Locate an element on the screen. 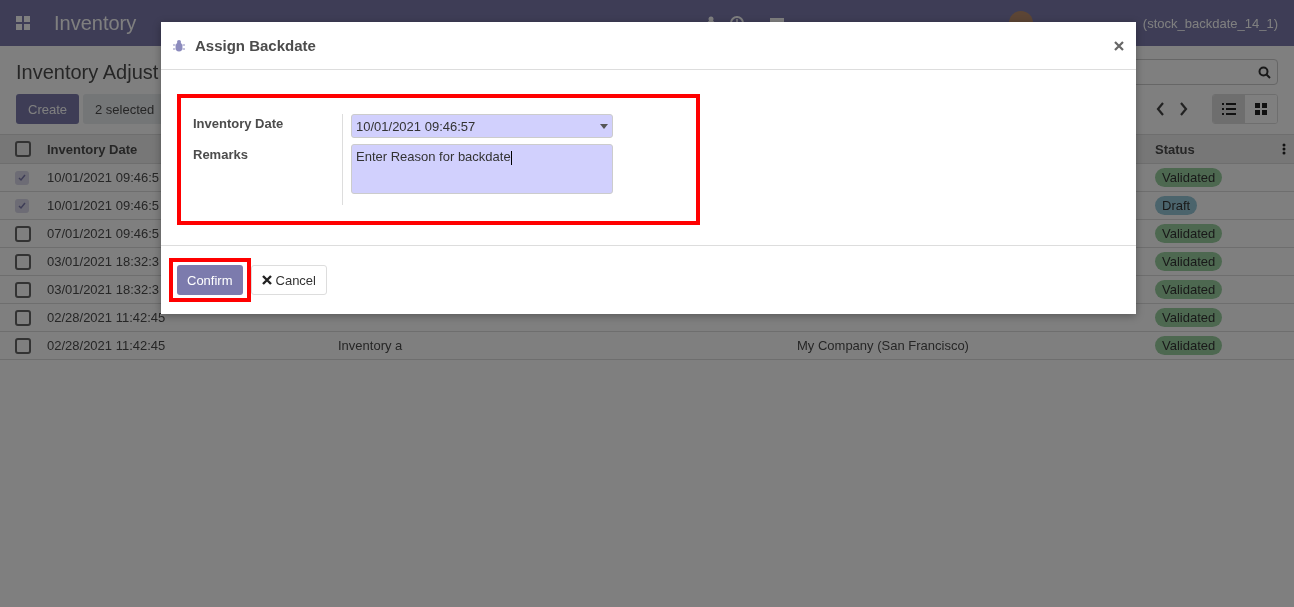  apps-menu-icon is located at coordinates (23, 23).